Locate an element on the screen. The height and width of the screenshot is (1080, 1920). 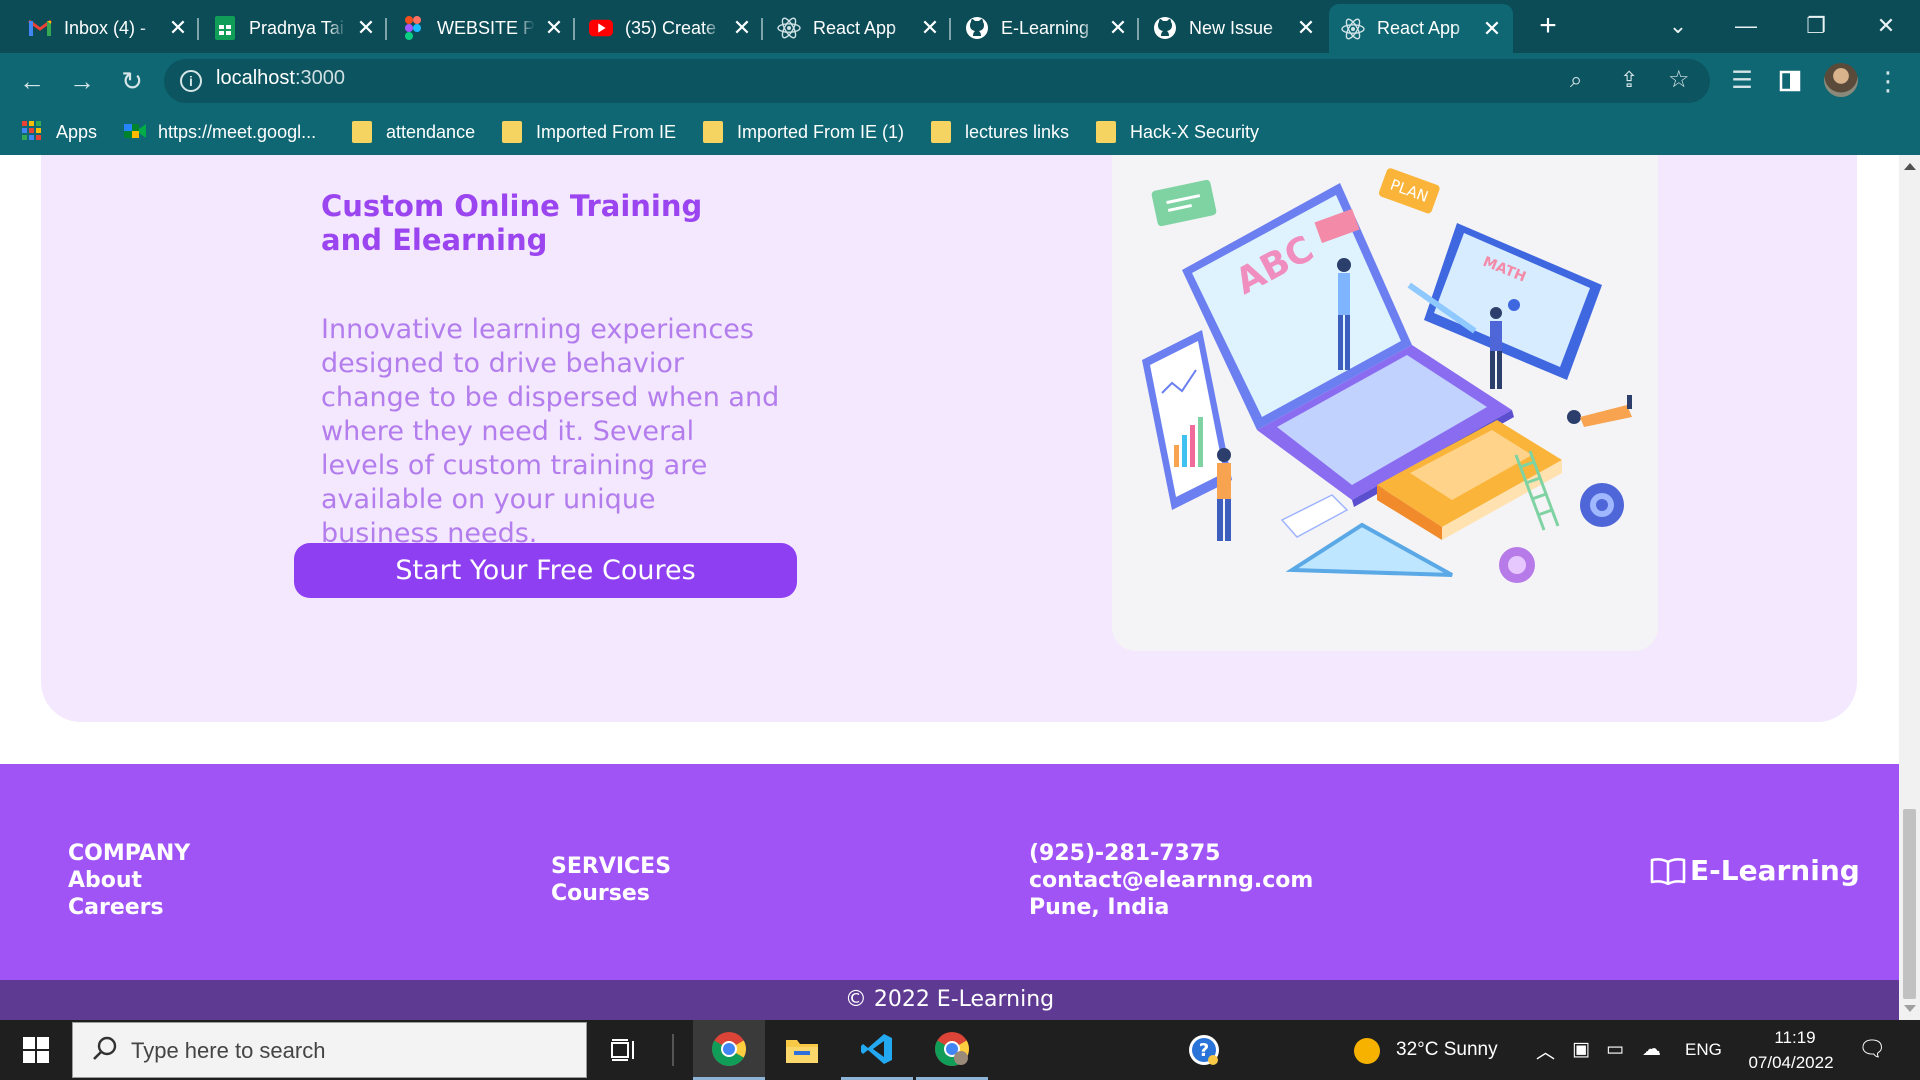
scroll-up-arrow-icon is located at coordinates (1910, 166).